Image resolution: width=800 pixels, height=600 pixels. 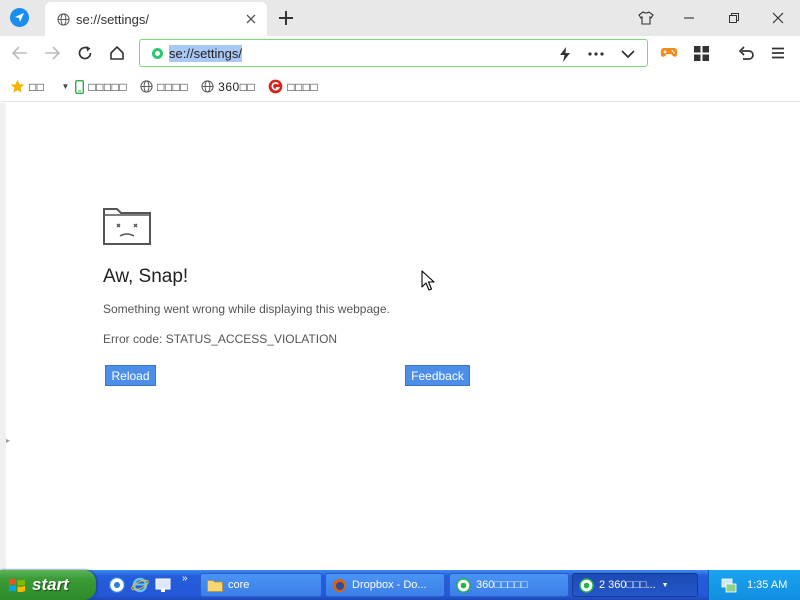 What do you see at coordinates (215, 585) in the screenshot?
I see `folder-icon` at bounding box center [215, 585].